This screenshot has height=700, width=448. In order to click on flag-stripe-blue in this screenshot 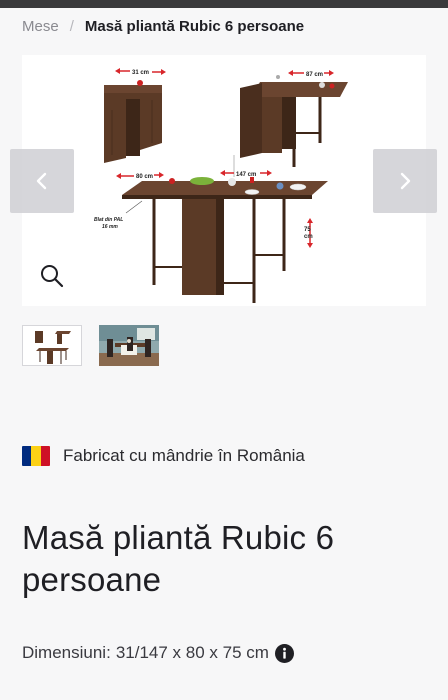, I will do `click(27, 456)`.